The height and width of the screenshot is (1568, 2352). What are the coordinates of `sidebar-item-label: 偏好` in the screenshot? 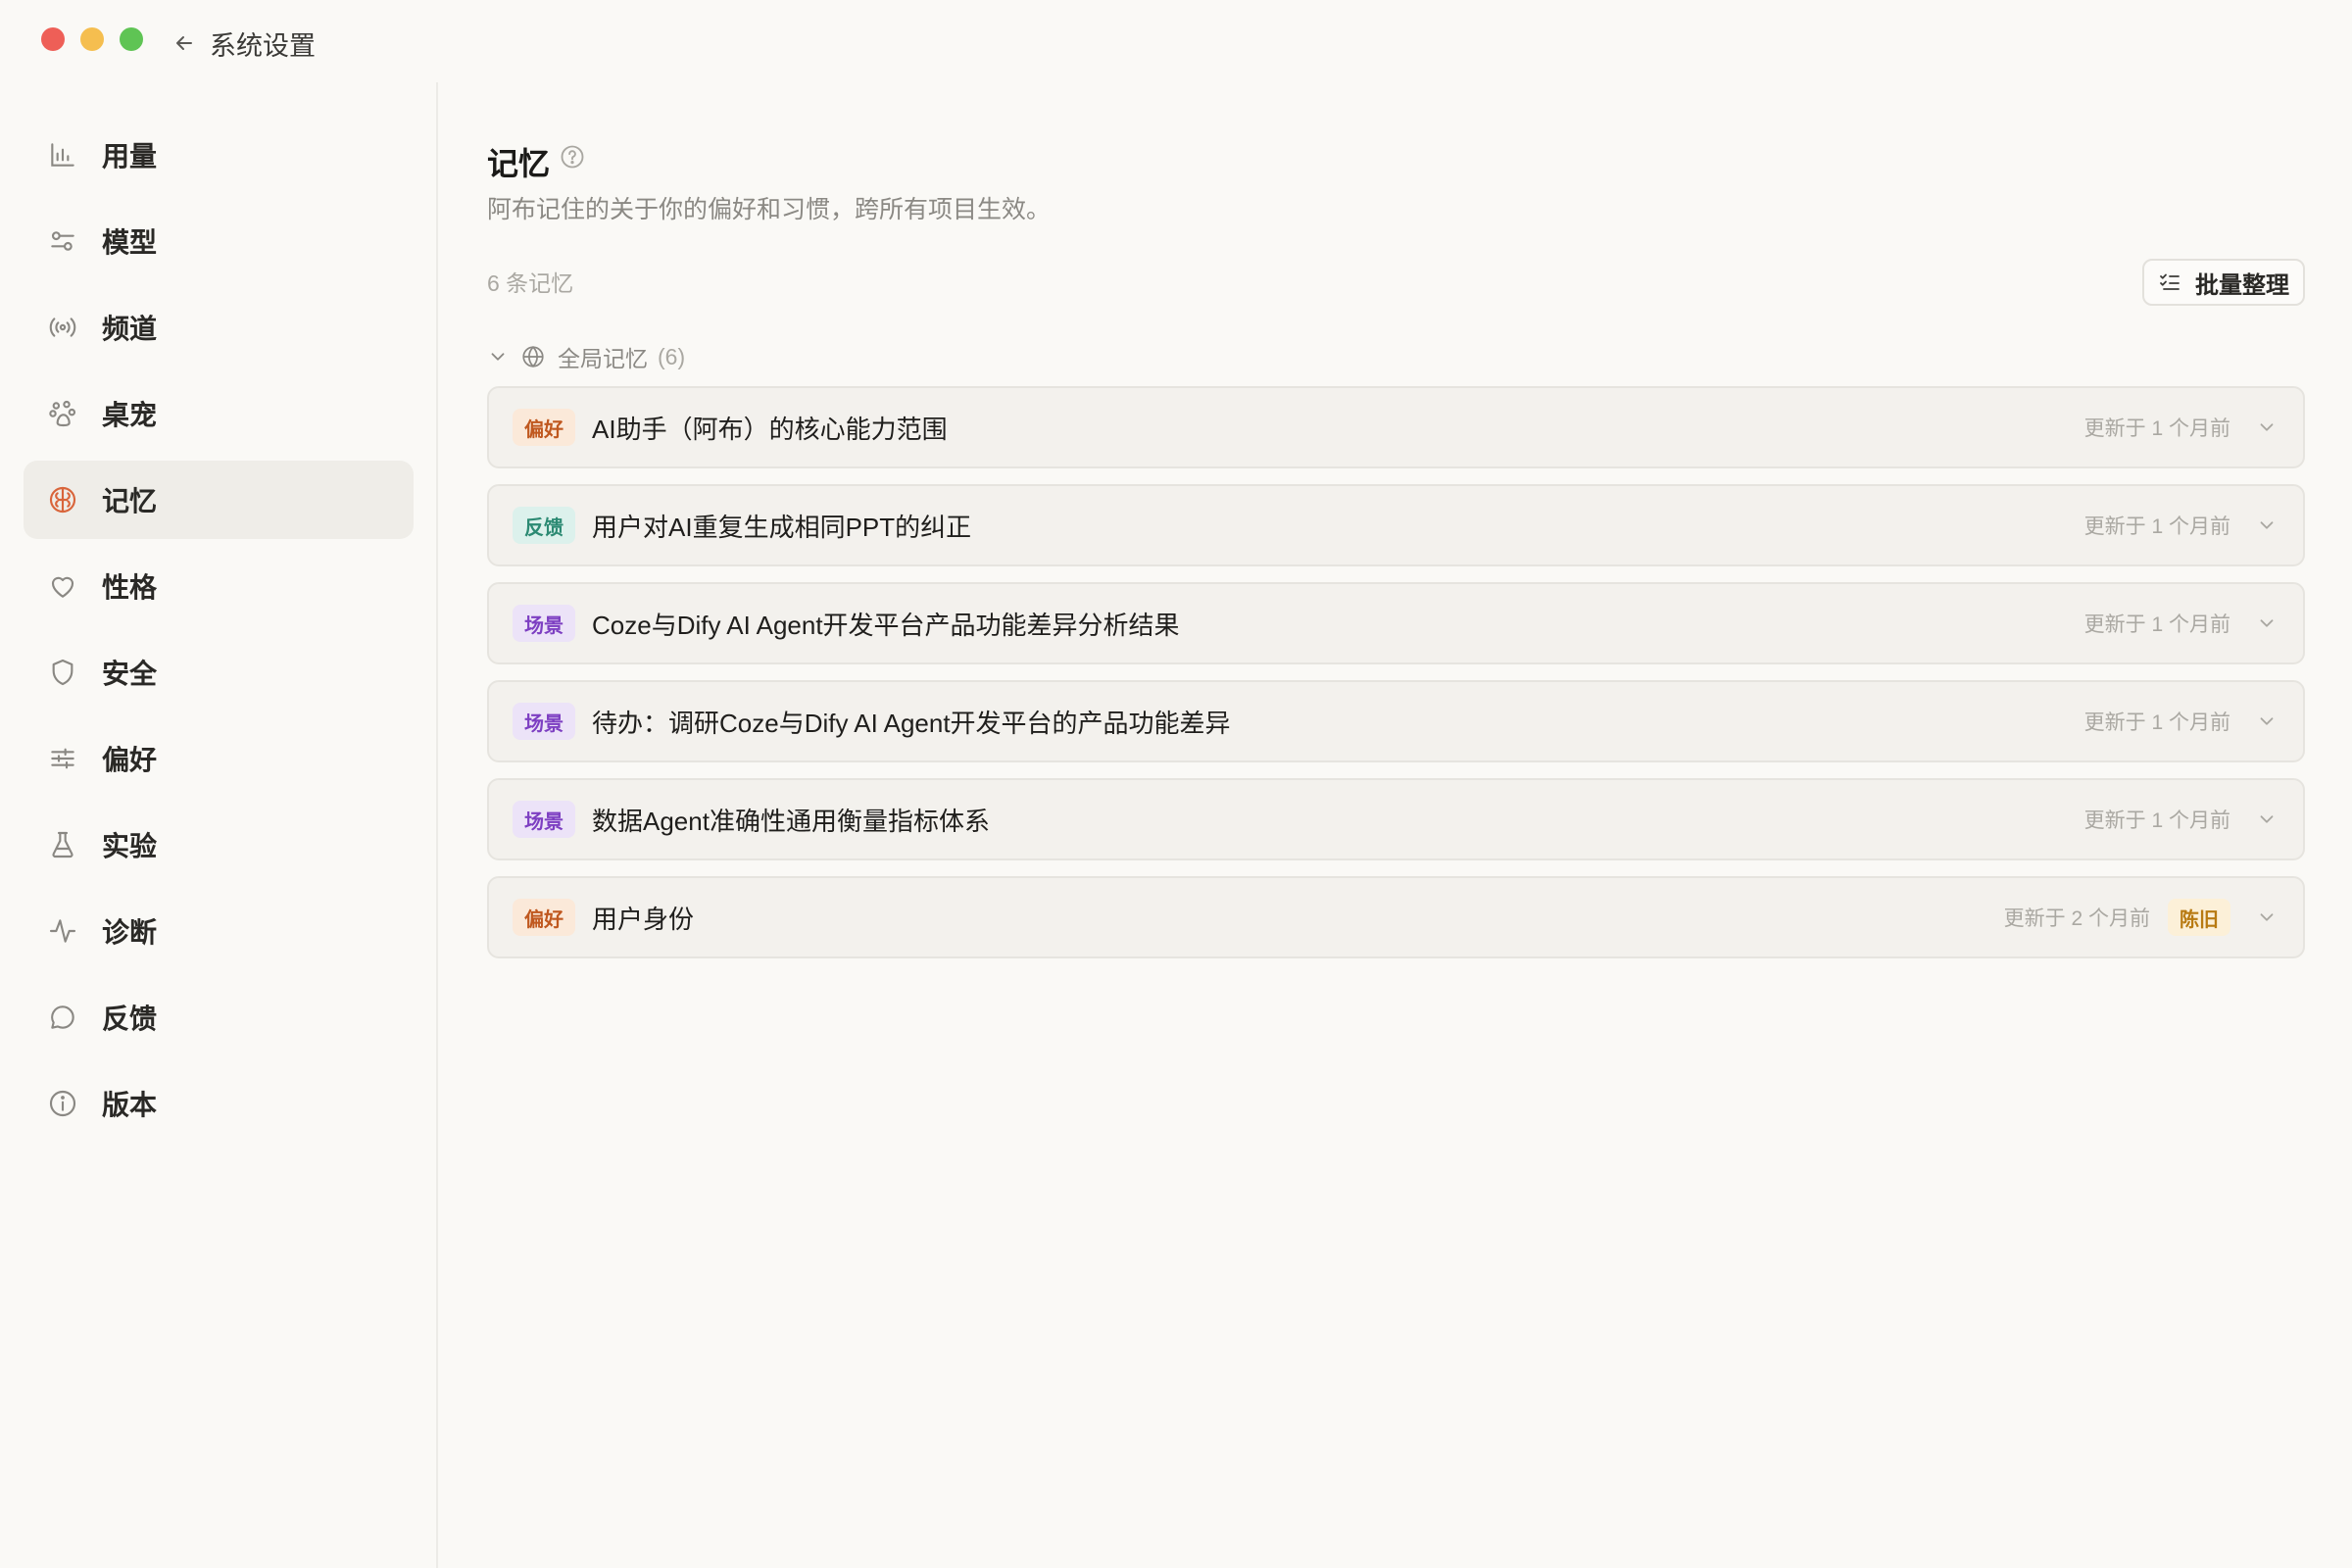 It's located at (130, 760).